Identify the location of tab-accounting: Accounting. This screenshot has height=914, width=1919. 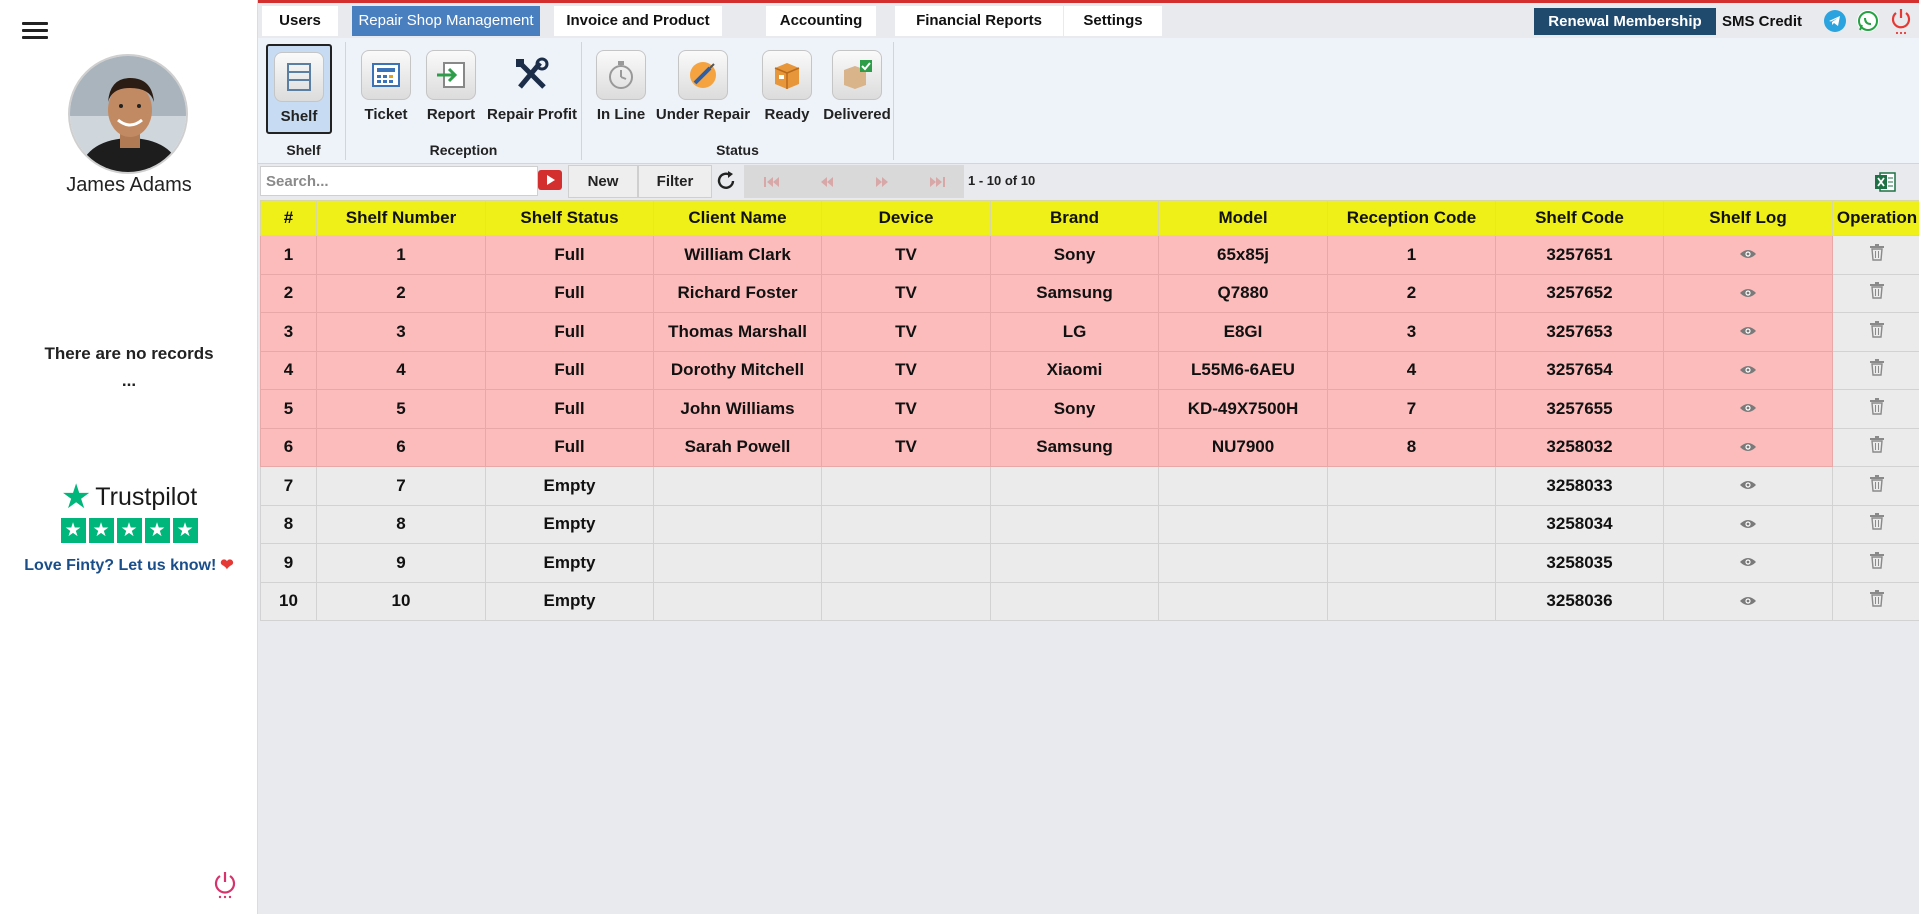
(821, 21).